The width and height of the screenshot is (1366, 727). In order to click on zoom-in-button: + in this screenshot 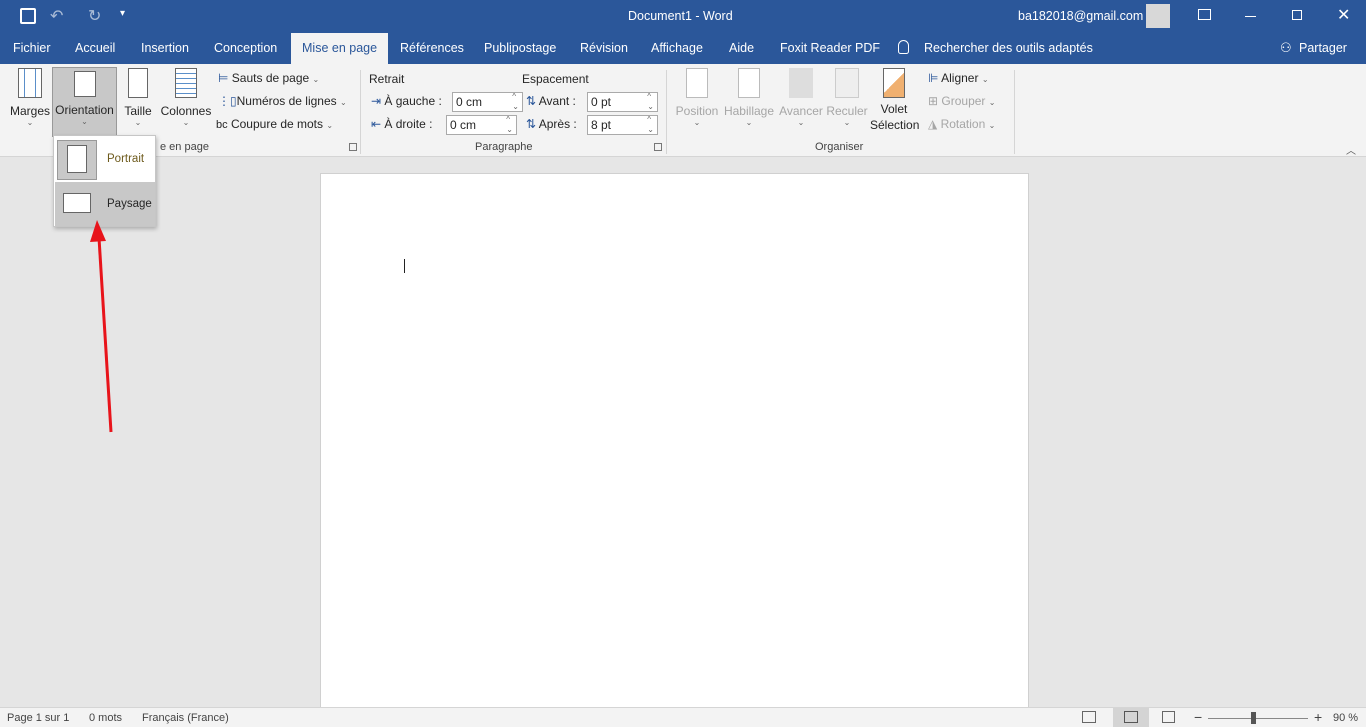, I will do `click(1318, 717)`.